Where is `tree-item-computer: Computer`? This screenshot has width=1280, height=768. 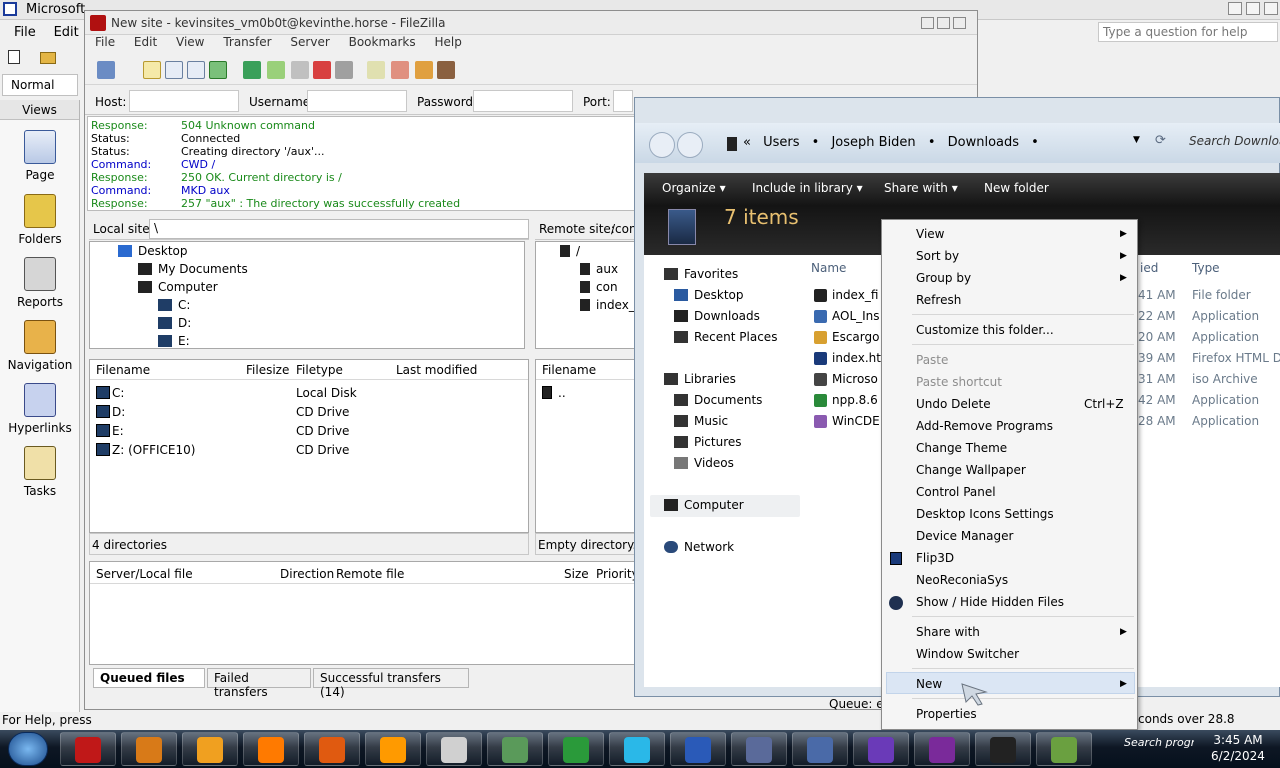 tree-item-computer: Computer is located at coordinates (311, 287).